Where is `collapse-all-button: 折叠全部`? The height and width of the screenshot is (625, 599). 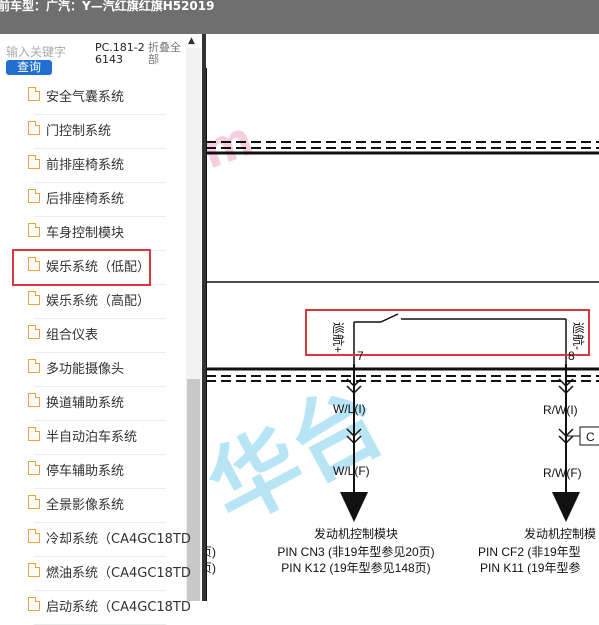 collapse-all-button: 折叠全部 is located at coordinates (167, 54).